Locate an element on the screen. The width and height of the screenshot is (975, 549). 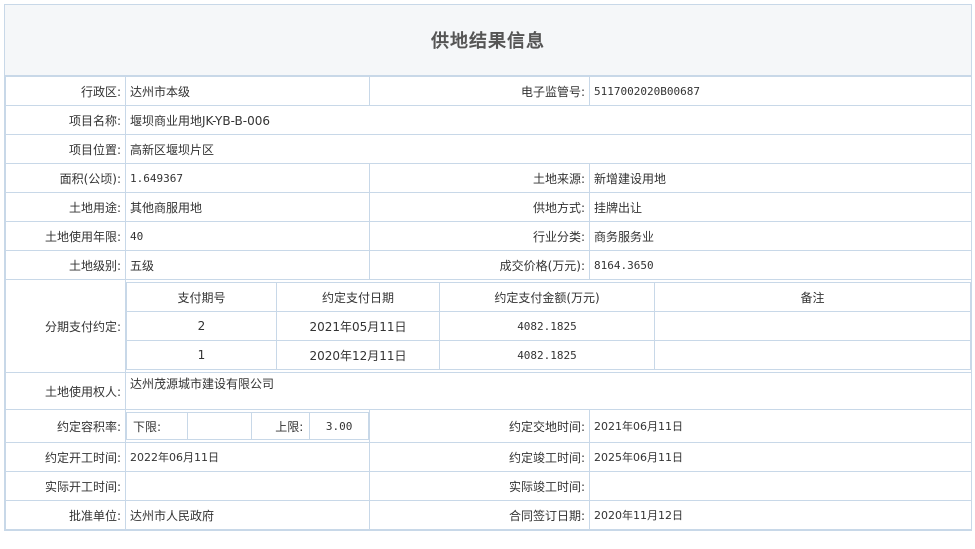
row-admin-region: 行政区: 达州市本级 电子监管号: 5117002020B00687 is located at coordinates (488, 91).